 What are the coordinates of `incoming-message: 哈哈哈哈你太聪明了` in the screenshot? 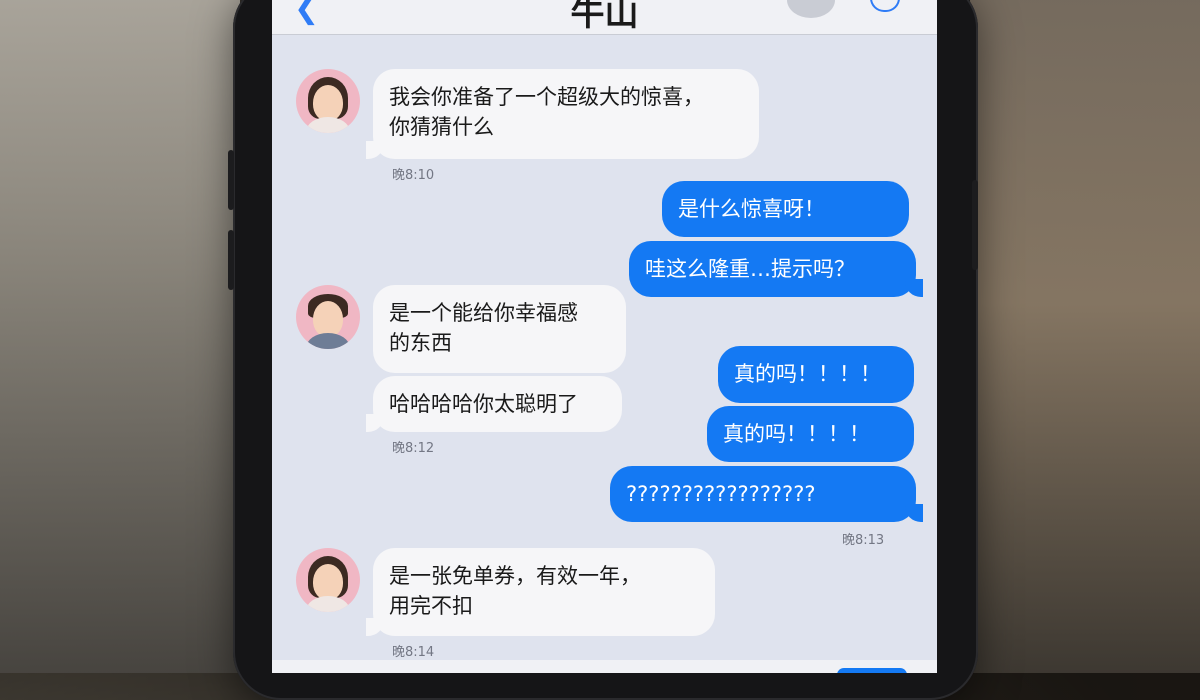 It's located at (494, 404).